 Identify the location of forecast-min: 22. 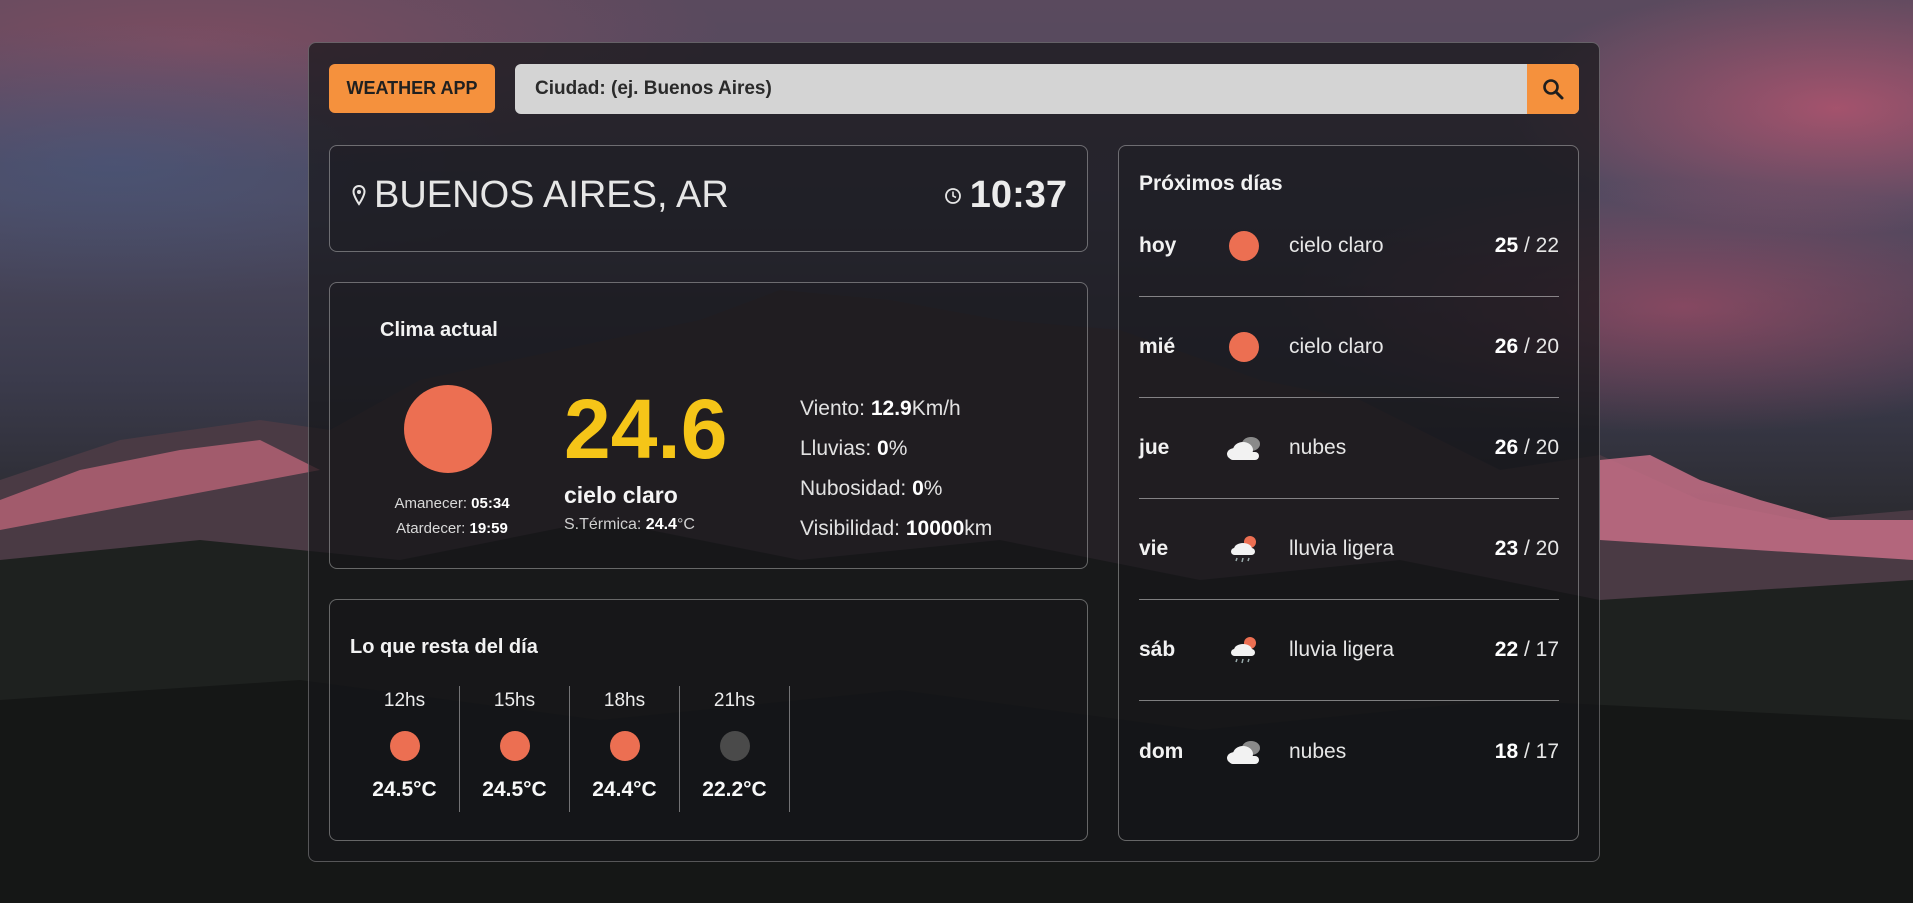
(1547, 245).